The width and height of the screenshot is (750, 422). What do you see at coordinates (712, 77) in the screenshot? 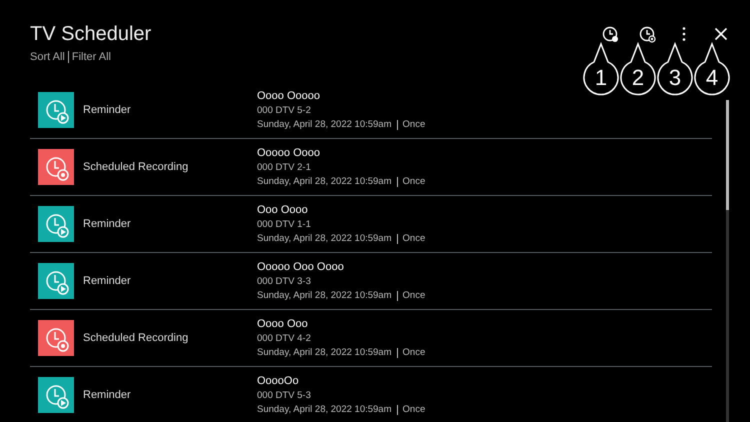
I see `callout-number: 4` at bounding box center [712, 77].